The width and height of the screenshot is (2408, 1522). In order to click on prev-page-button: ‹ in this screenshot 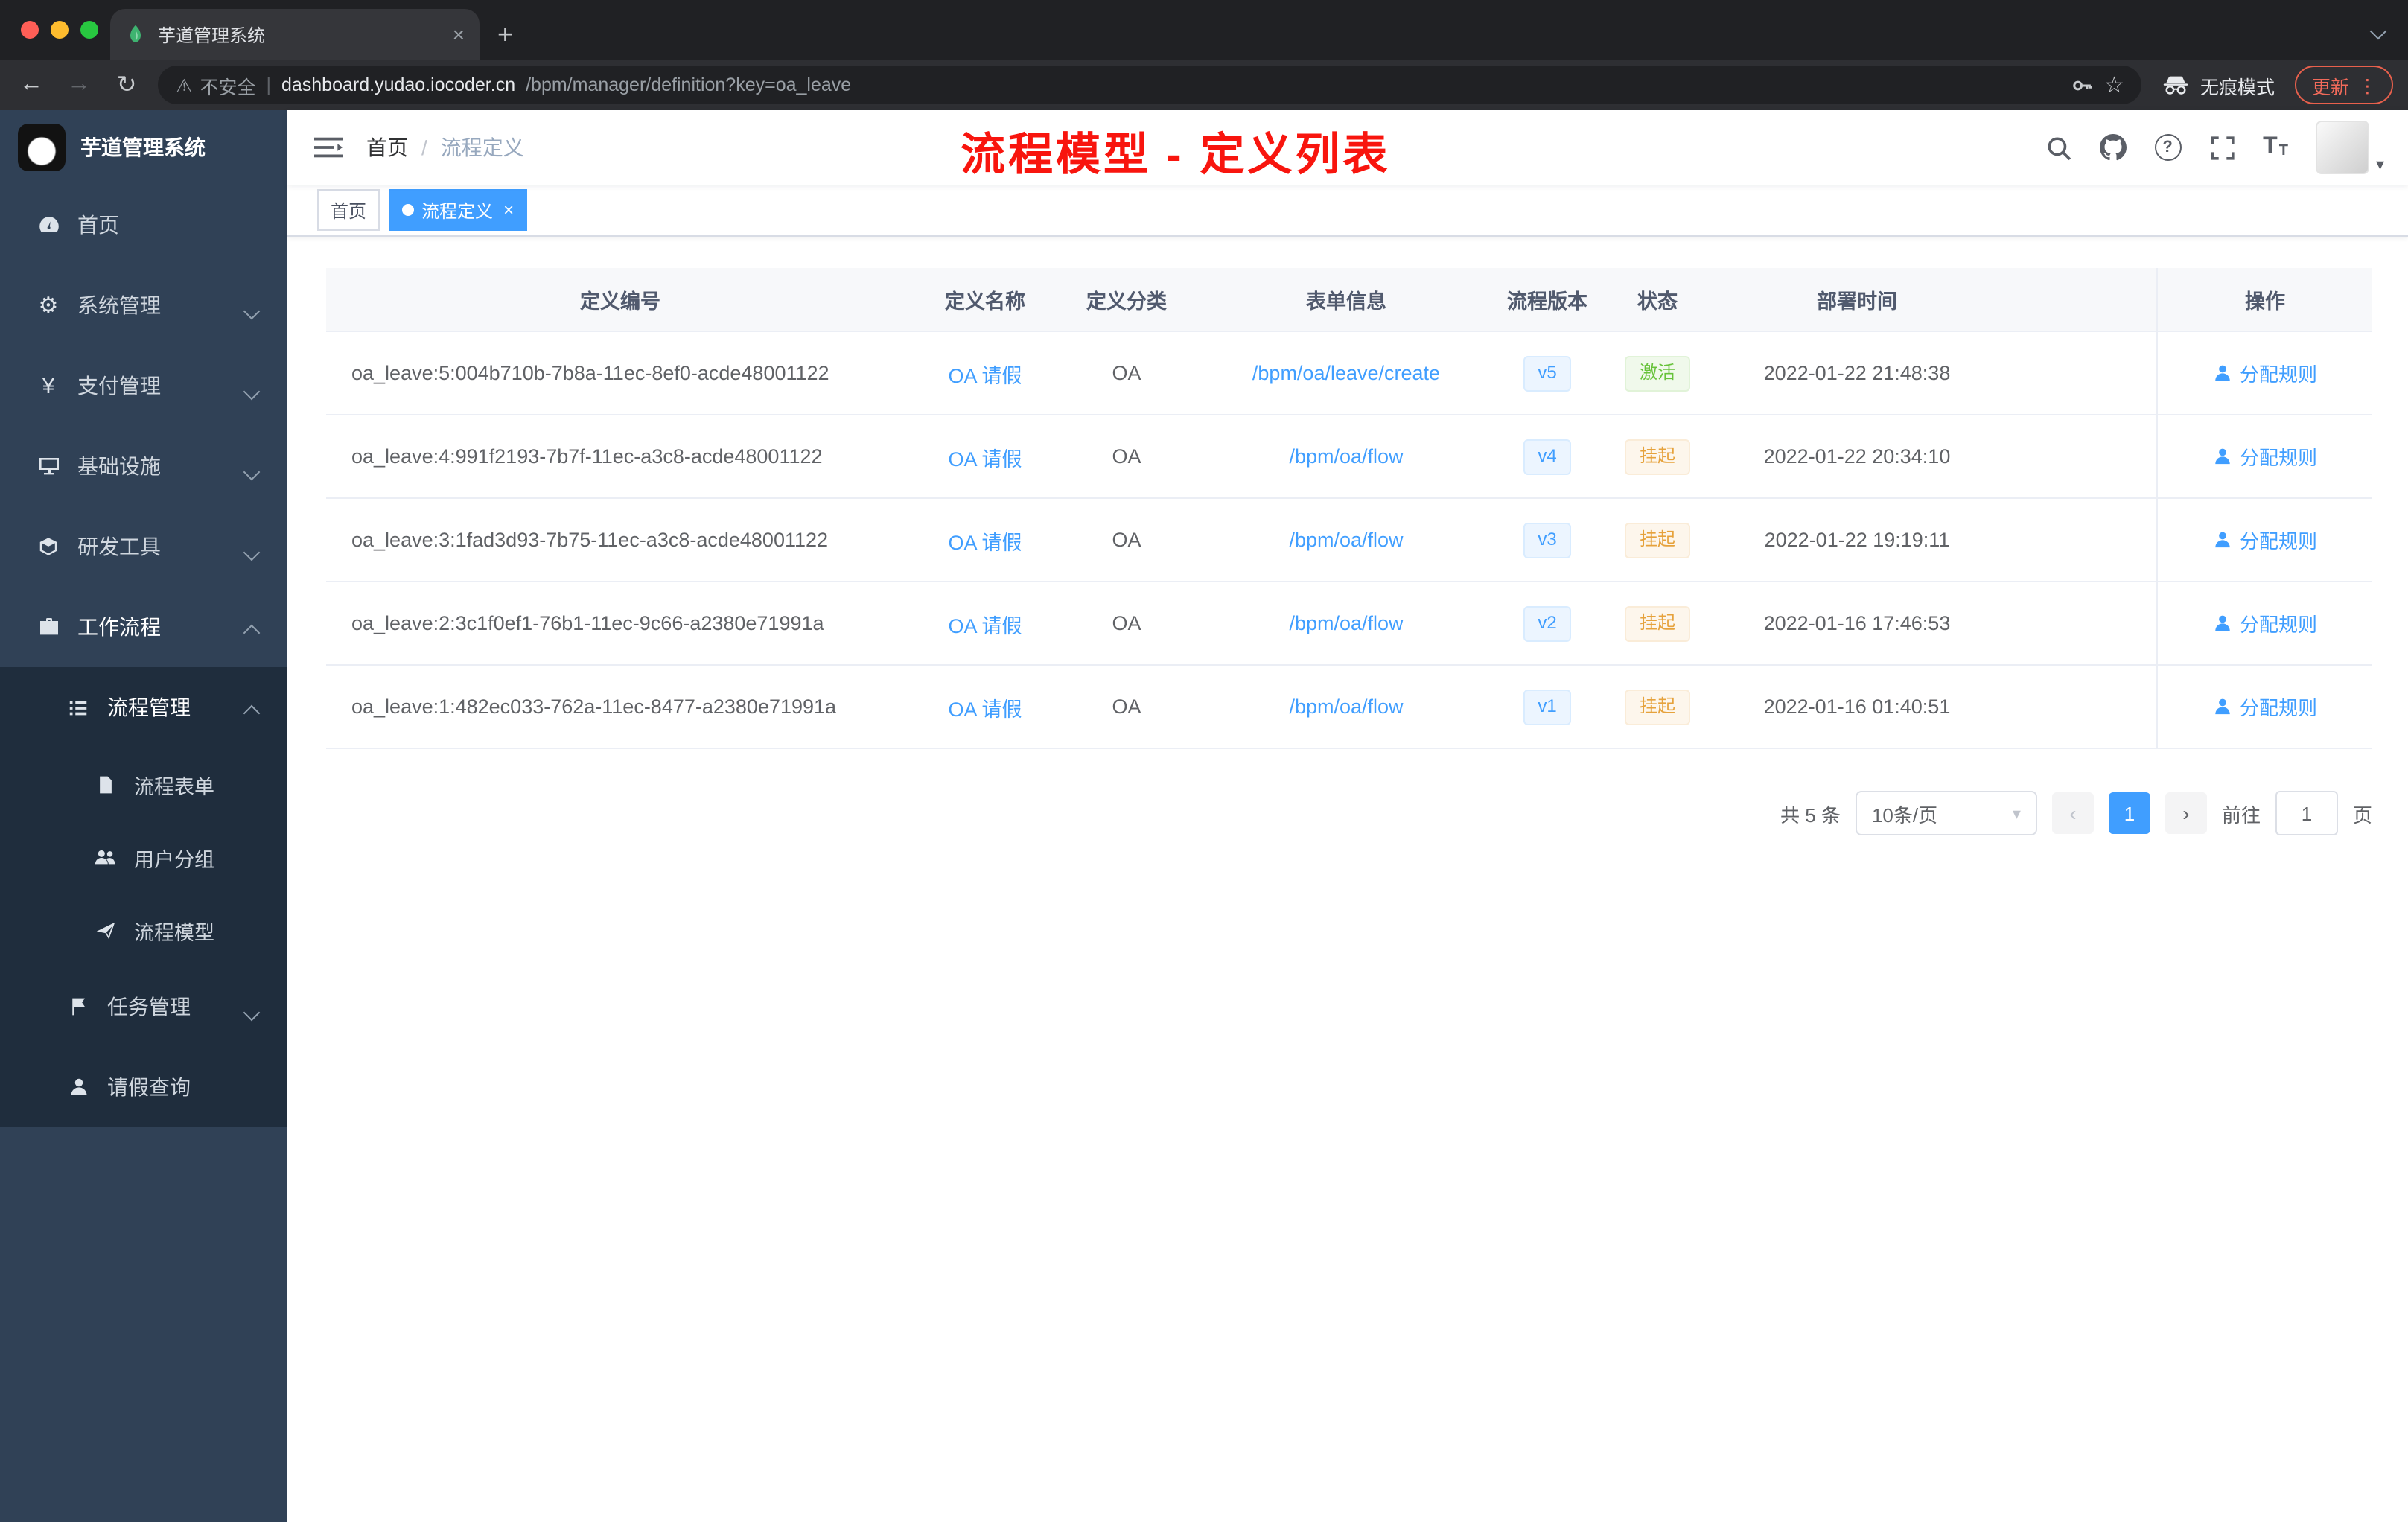, I will do `click(2072, 813)`.